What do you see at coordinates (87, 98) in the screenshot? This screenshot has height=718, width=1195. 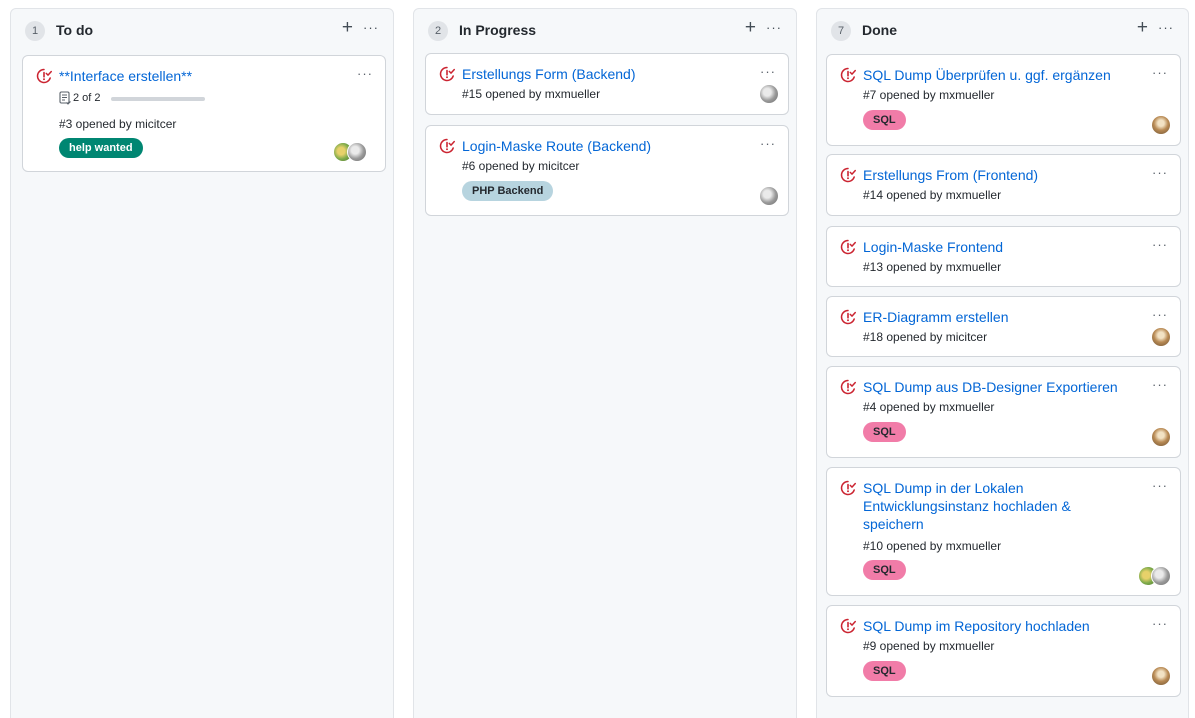 I see `task-progress-text: 2 of 2` at bounding box center [87, 98].